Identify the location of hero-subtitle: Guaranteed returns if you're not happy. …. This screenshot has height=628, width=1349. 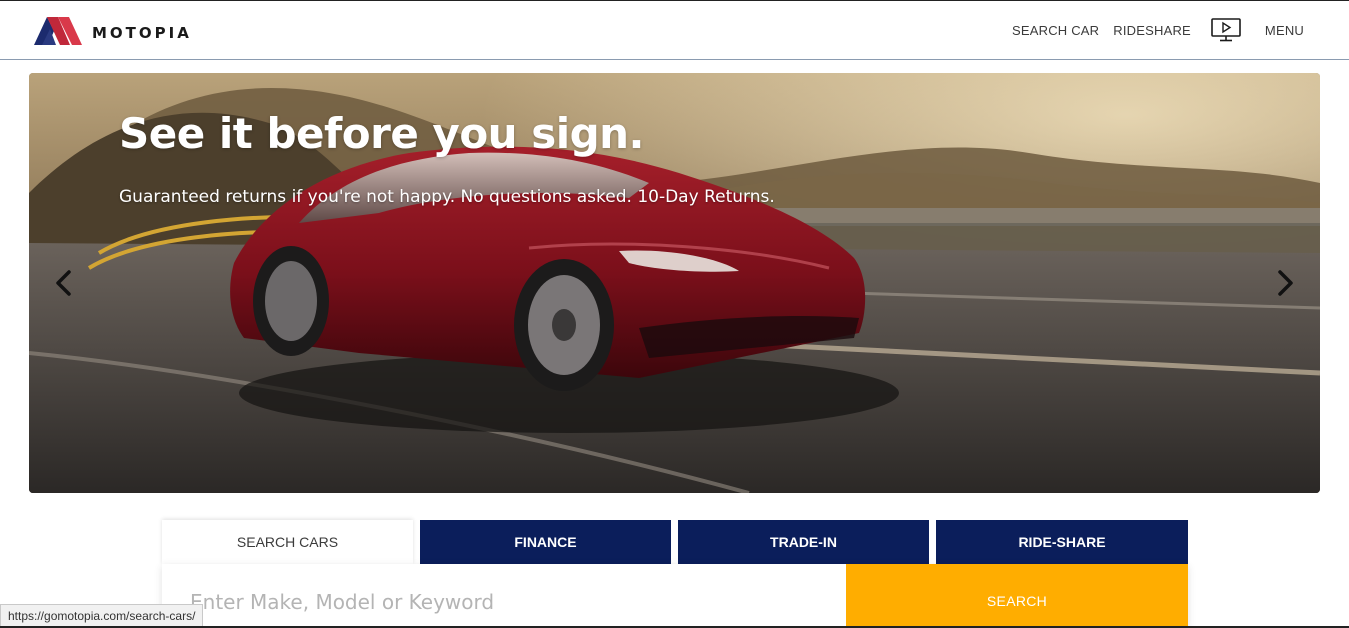
(447, 197).